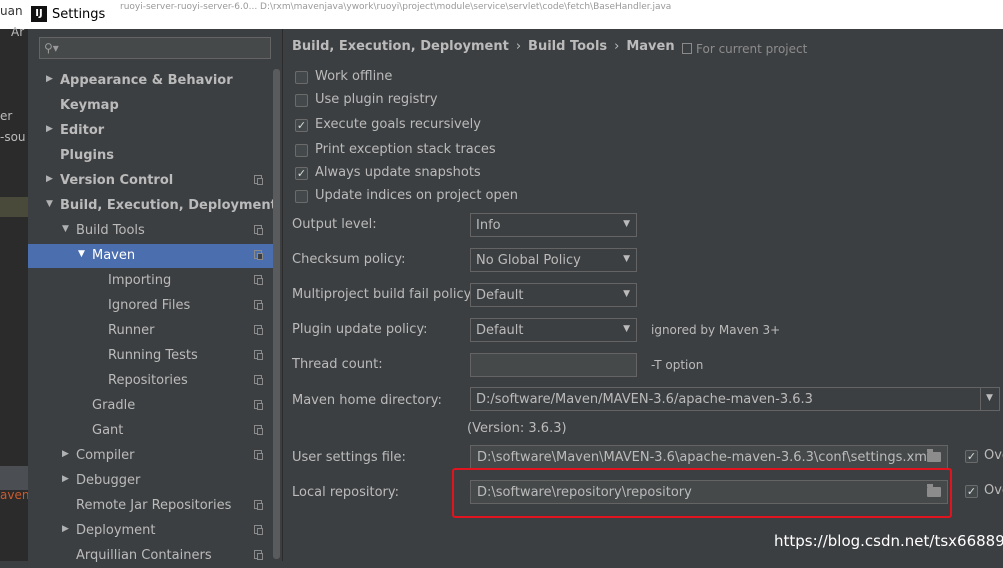 The image size is (1003, 568). I want to click on folder-icon, so click(934, 455).